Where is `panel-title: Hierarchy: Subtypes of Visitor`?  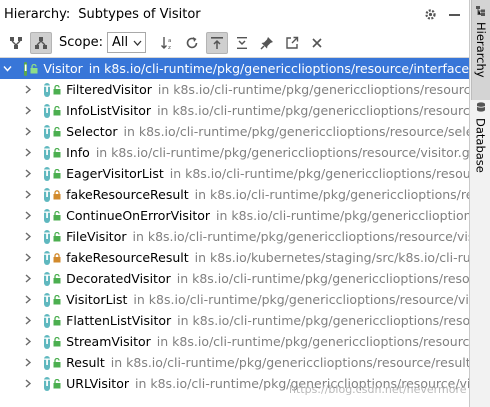
panel-title: Hierarchy: Subtypes of Visitor is located at coordinates (102, 14).